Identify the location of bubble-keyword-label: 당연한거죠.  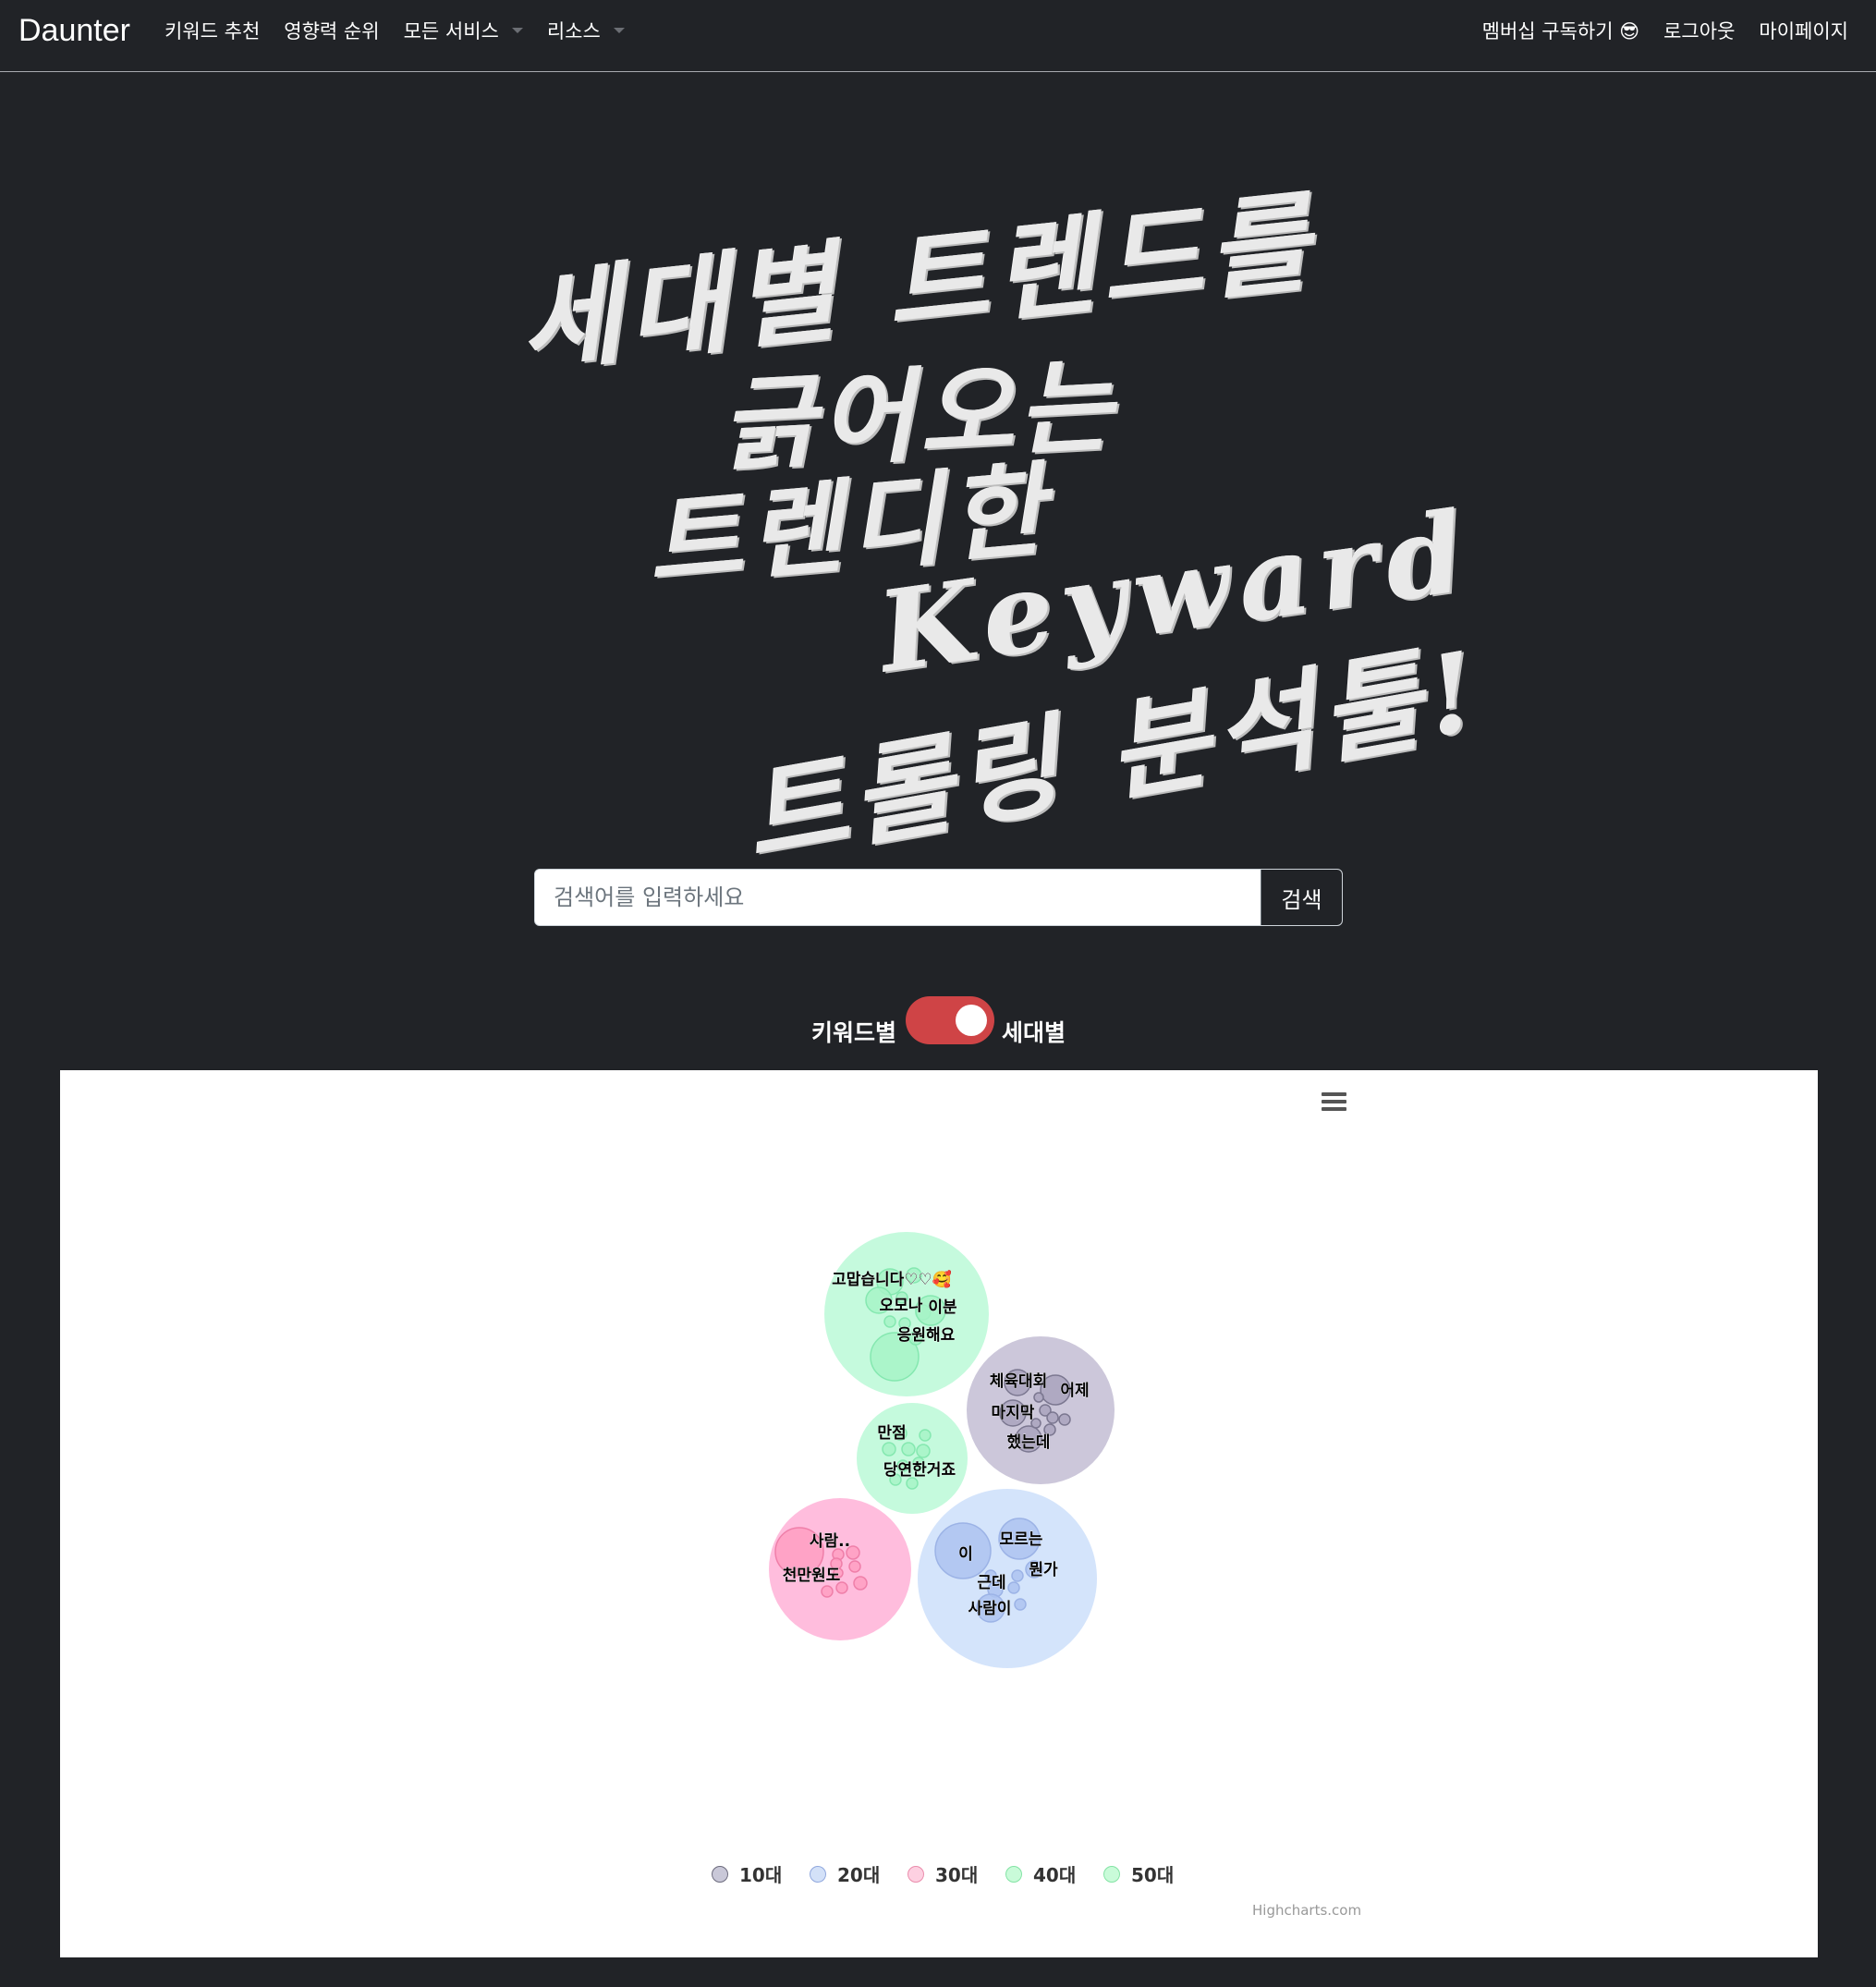
(919, 1470).